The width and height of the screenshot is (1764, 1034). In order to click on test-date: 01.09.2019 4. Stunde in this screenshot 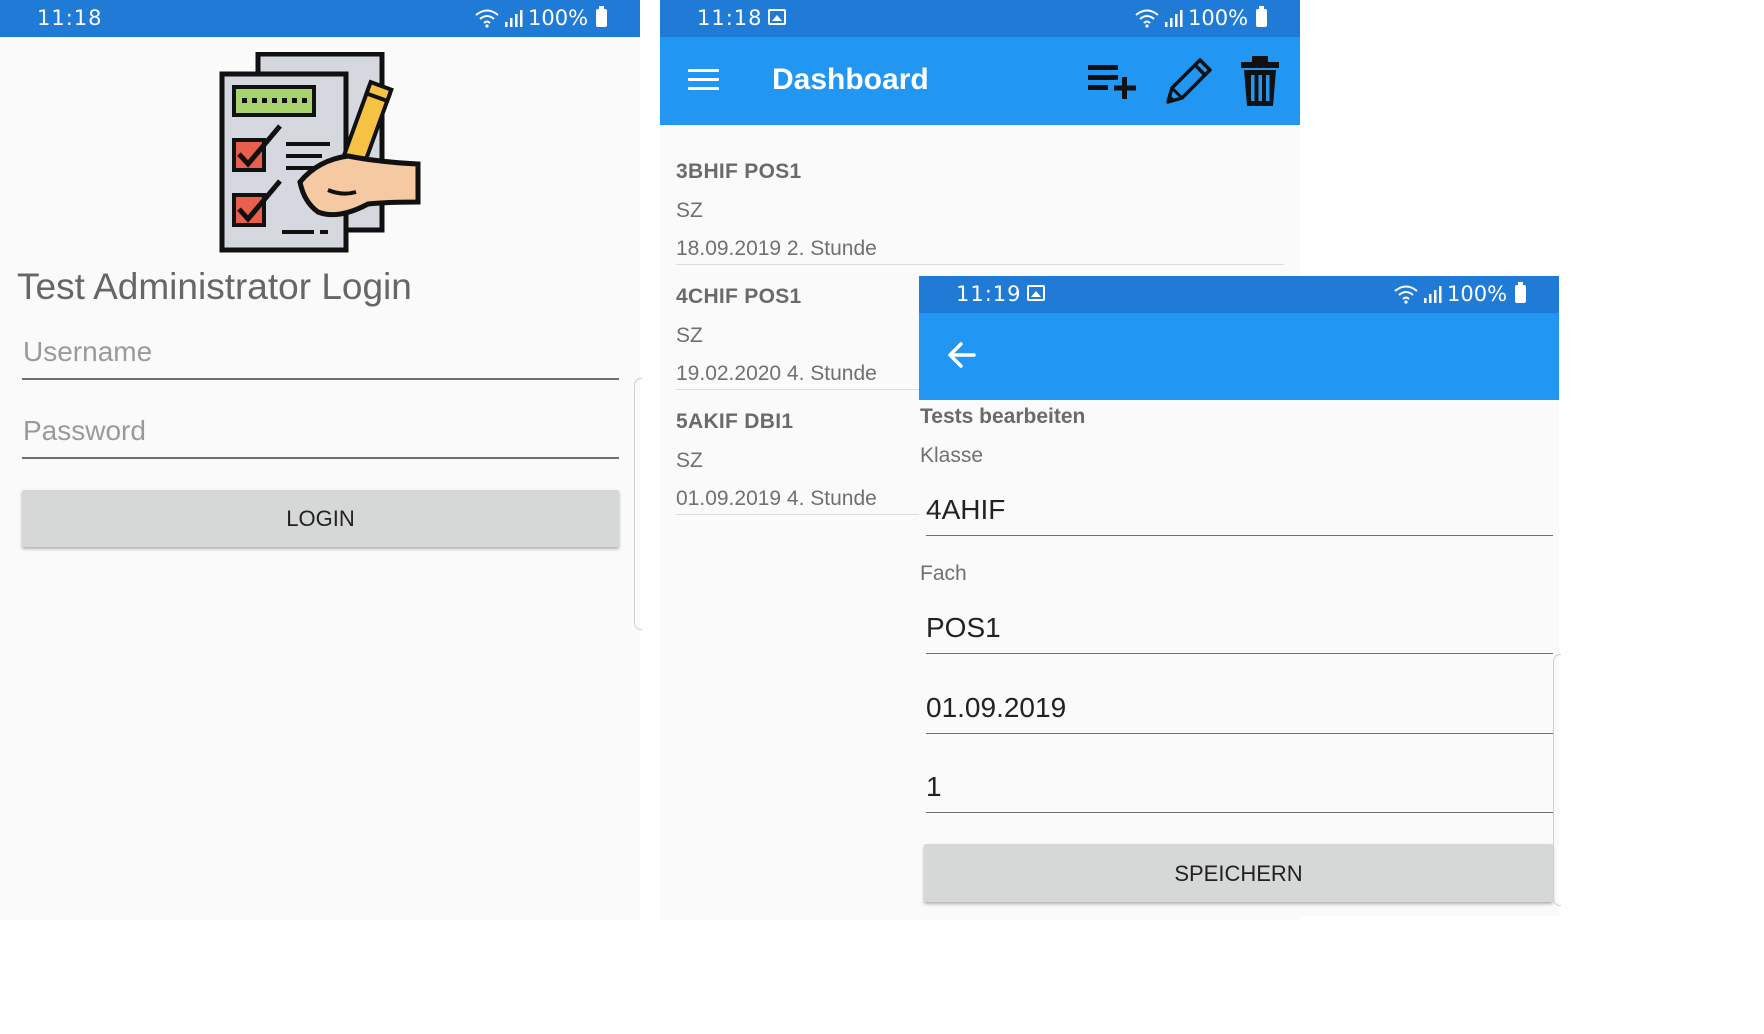, I will do `click(776, 498)`.